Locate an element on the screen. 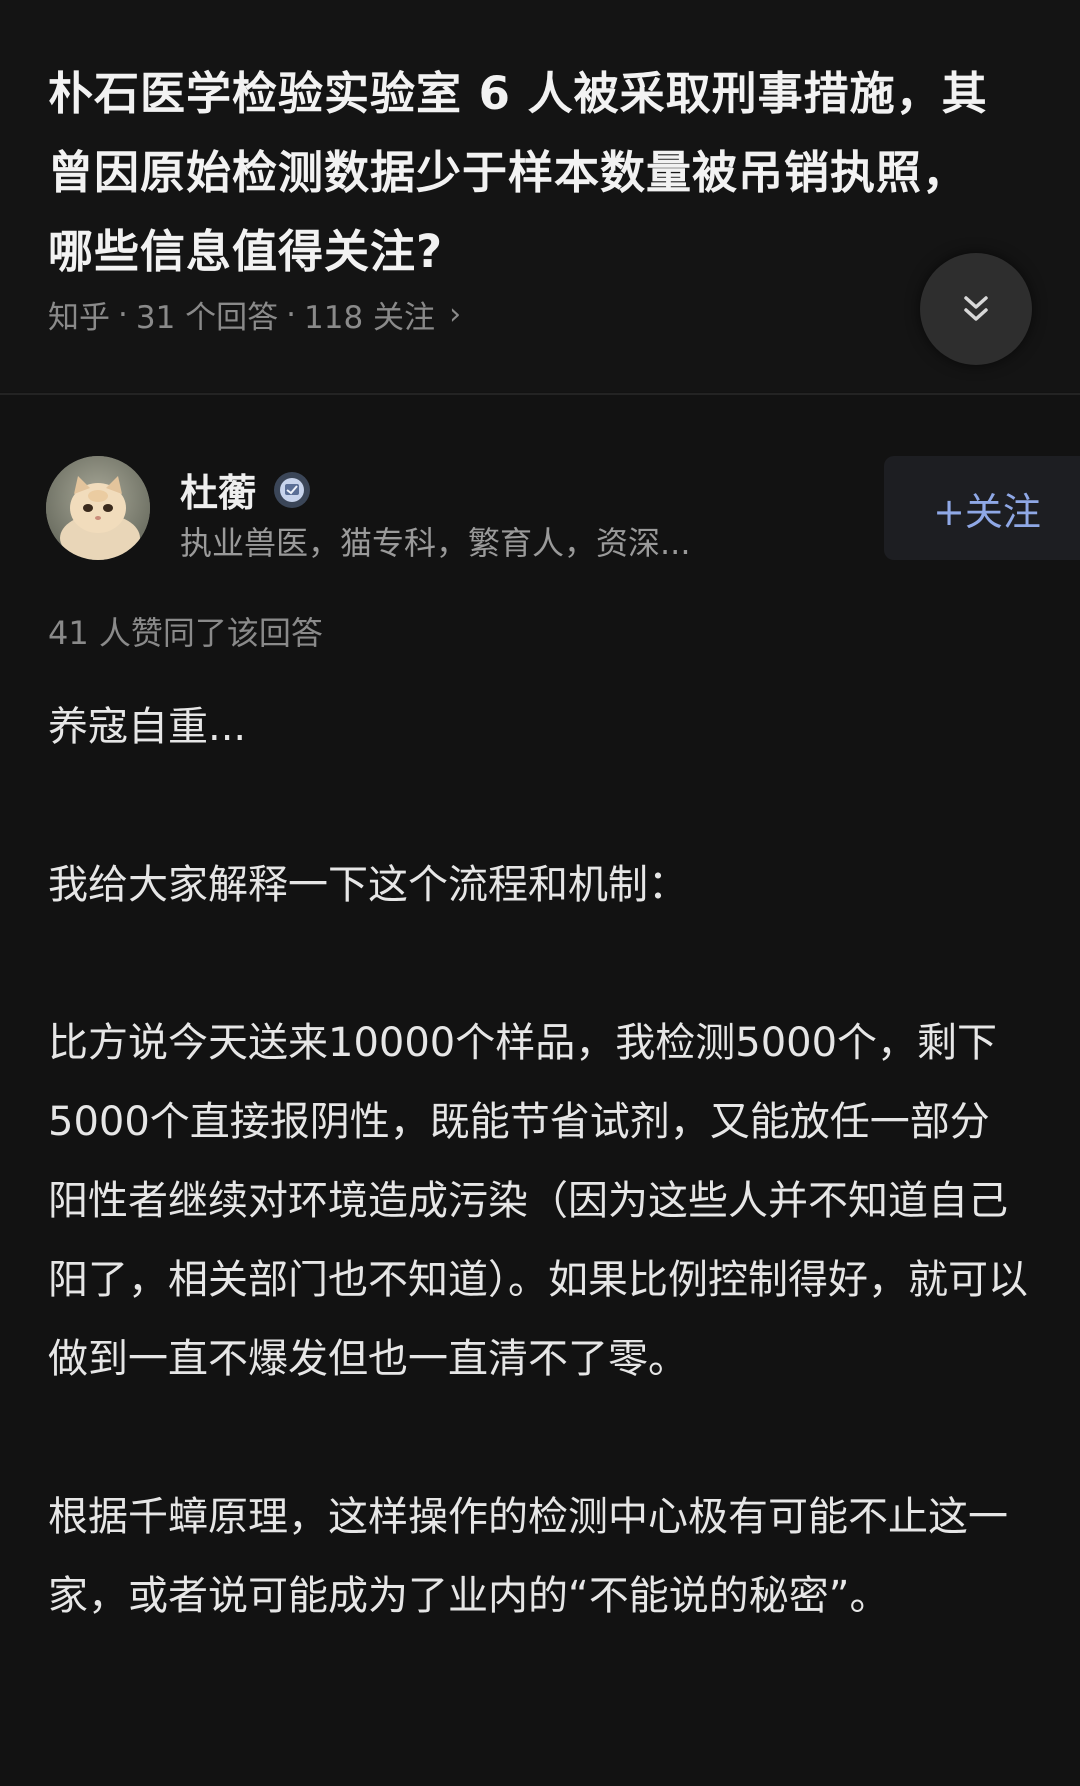 This screenshot has width=1080, height=1786. chevron-right-icon: › is located at coordinates (455, 314).